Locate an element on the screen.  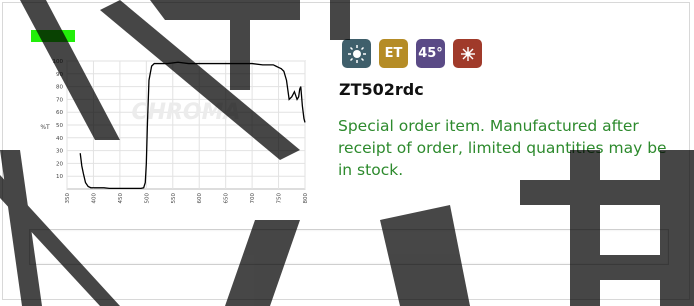
sun-icon-glyph is located at coordinates (356, 53).